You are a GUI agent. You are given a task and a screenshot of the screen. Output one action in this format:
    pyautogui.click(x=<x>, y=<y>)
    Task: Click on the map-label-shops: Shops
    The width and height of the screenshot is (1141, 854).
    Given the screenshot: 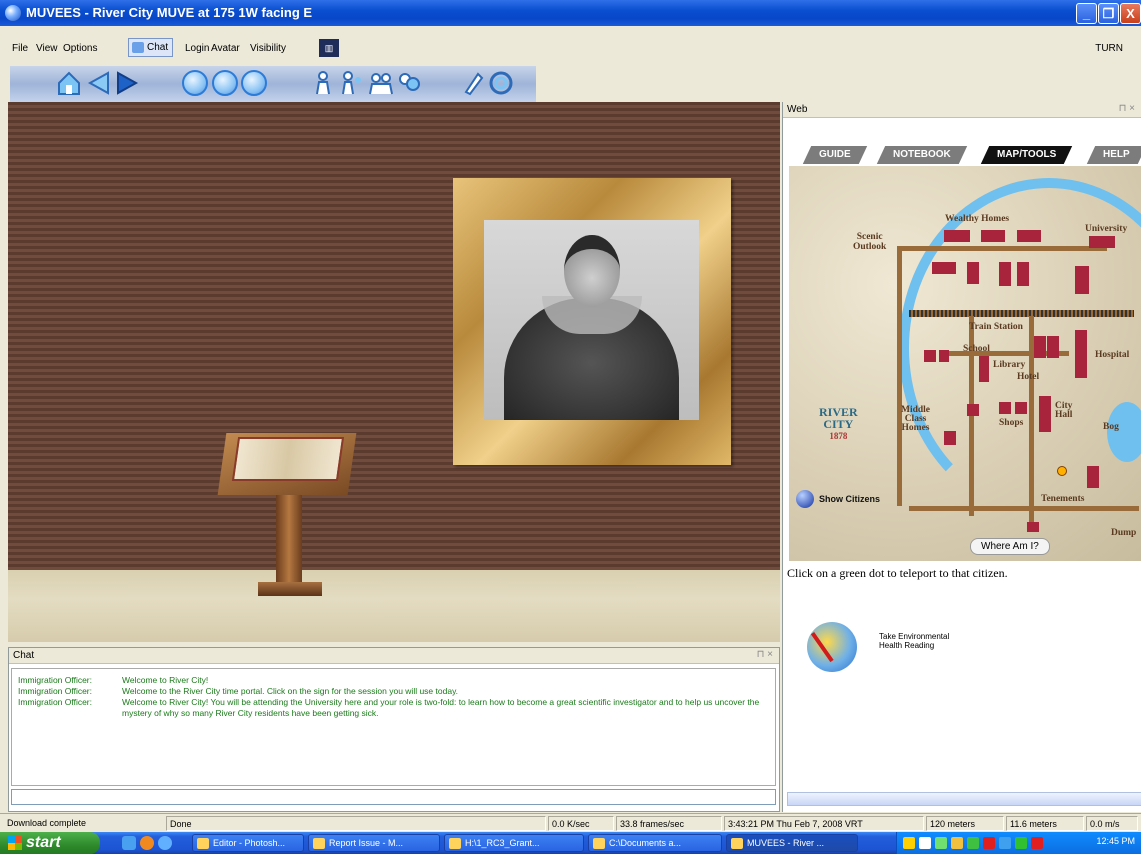 What is the action you would take?
    pyautogui.click(x=1011, y=423)
    